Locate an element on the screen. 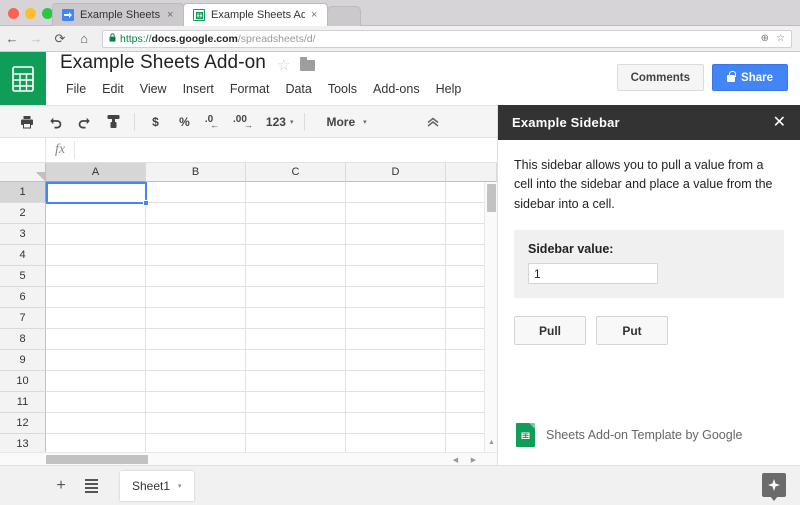  grid-cell-A7 is located at coordinates (96, 318).